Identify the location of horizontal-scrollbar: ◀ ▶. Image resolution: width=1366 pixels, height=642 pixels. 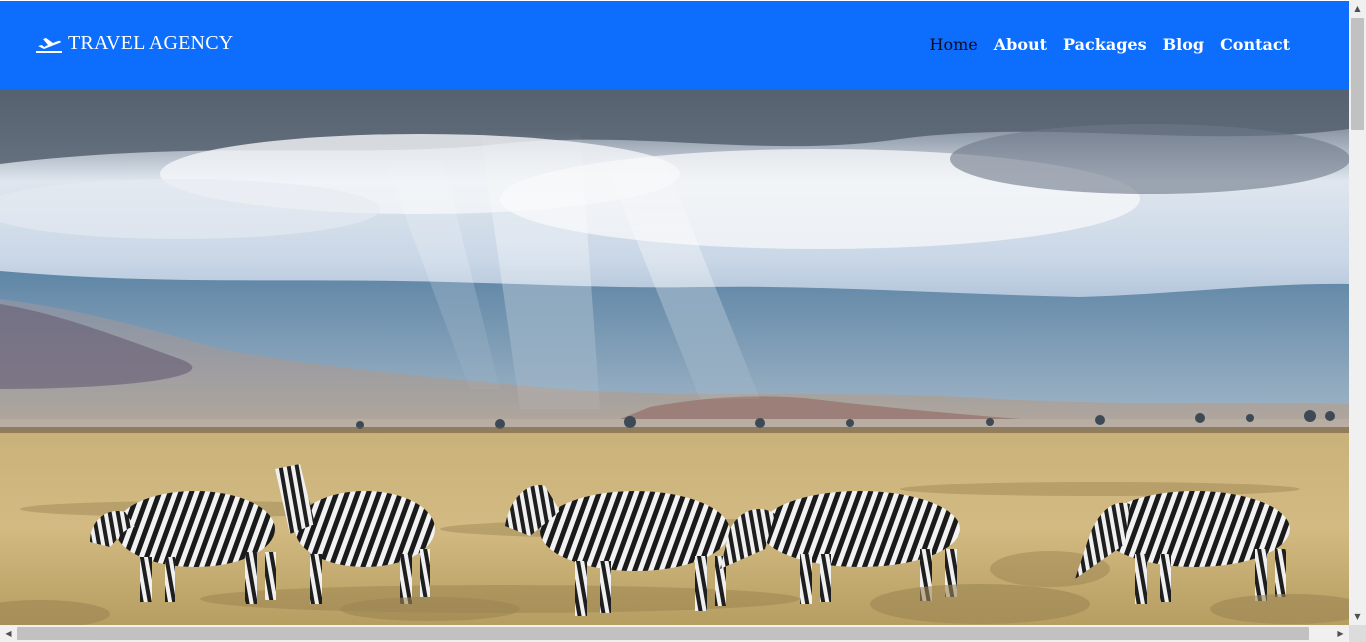
(674, 633).